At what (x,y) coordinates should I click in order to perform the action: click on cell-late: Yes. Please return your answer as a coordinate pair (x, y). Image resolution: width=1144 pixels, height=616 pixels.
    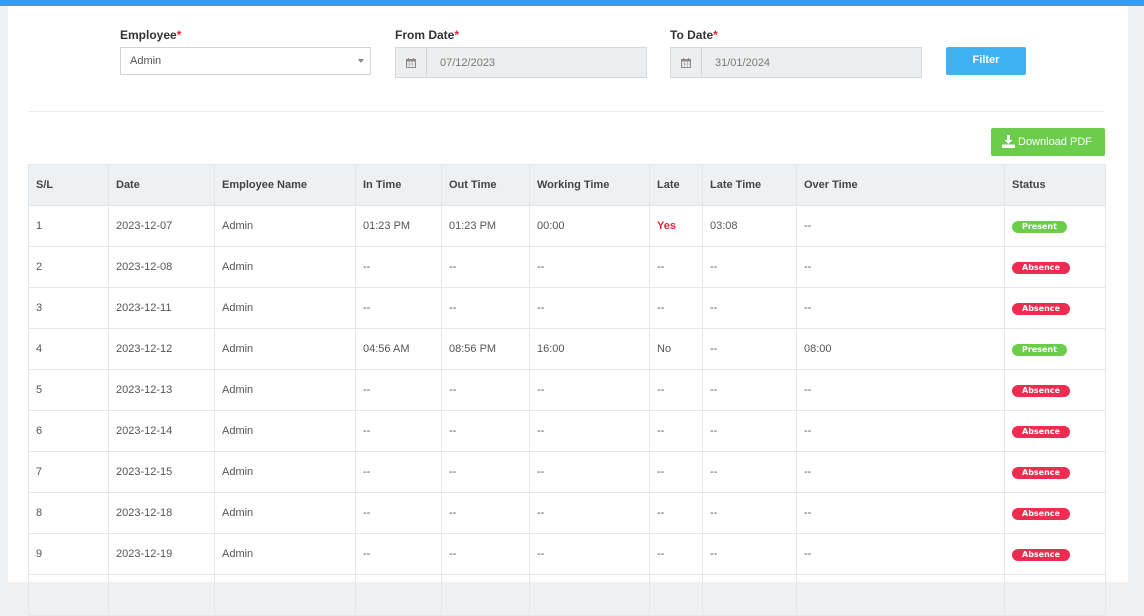
    Looking at the image, I should click on (676, 226).